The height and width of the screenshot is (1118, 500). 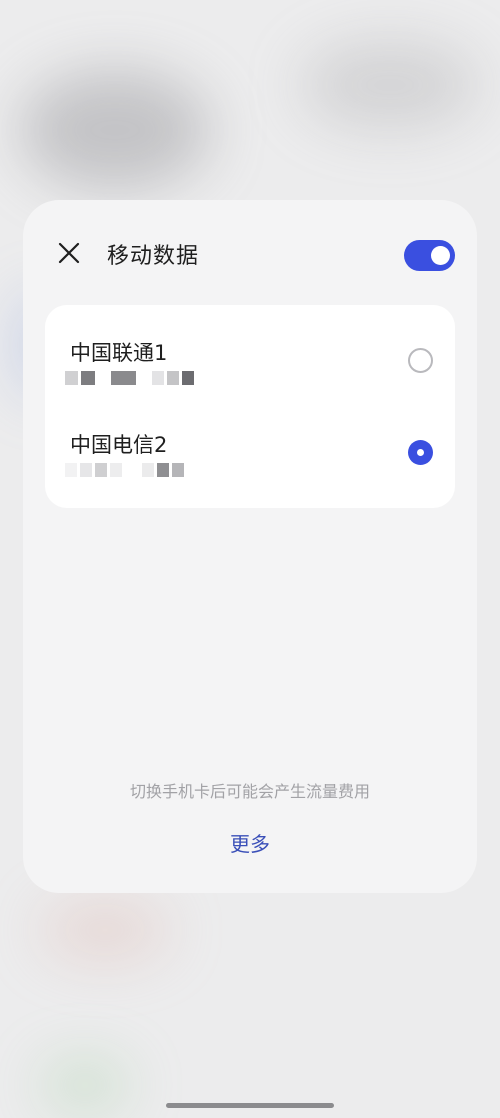 I want to click on close-icon, so click(x=69, y=253).